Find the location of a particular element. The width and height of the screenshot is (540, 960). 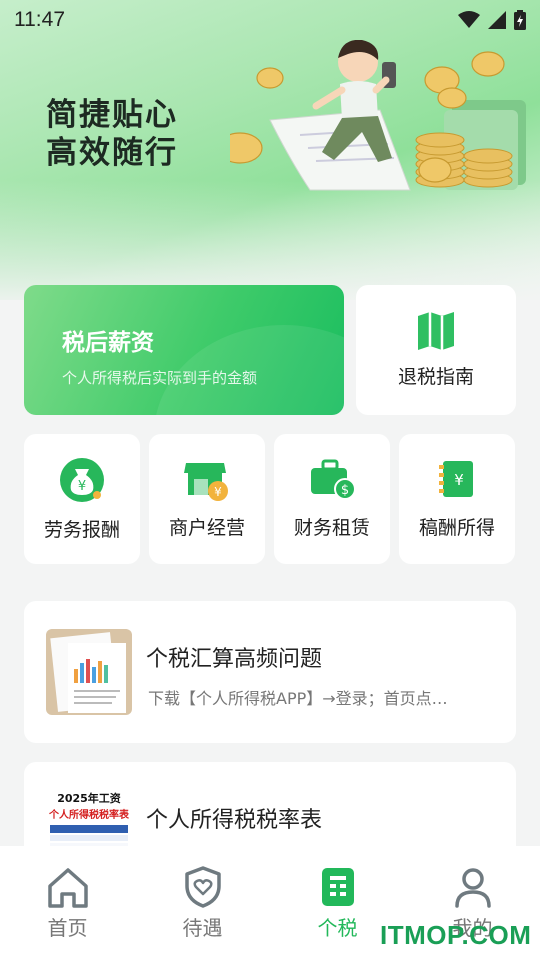

status-icons is located at coordinates (492, 20).